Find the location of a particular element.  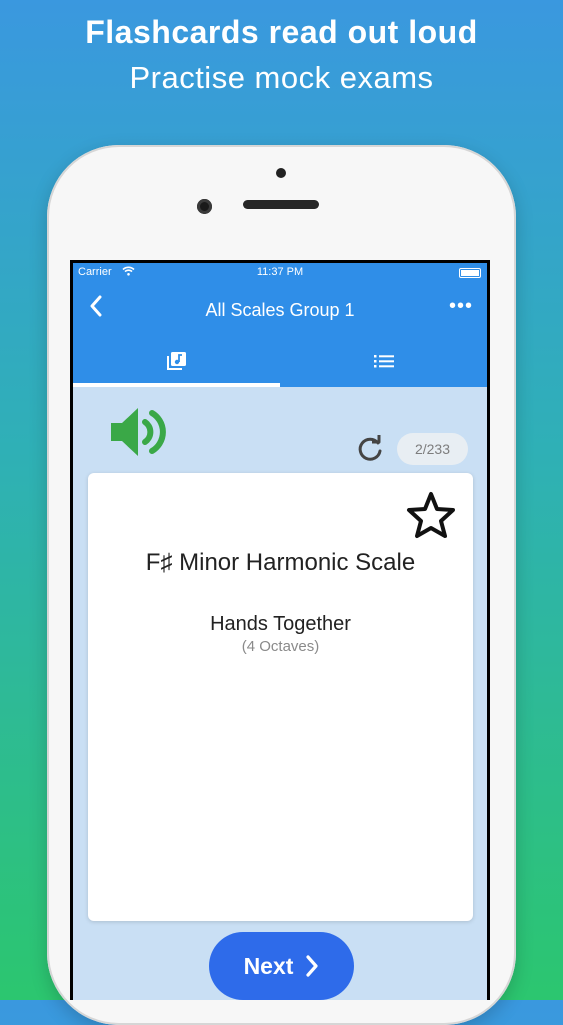

nav-bar: All Scales Group 1 ••• is located at coordinates (280, 309).